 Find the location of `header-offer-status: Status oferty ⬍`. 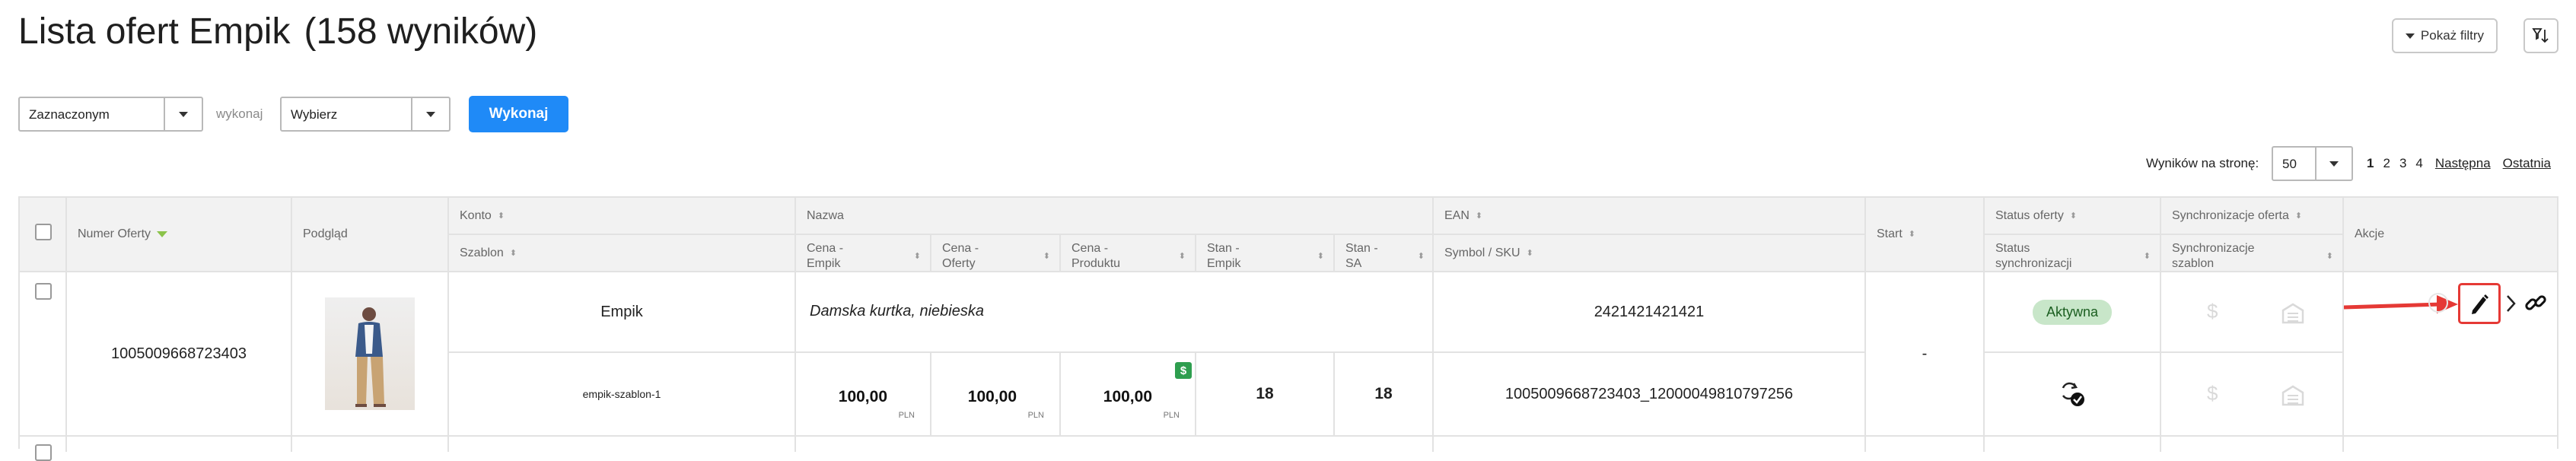

header-offer-status: Status oferty ⬍ is located at coordinates (2073, 216).